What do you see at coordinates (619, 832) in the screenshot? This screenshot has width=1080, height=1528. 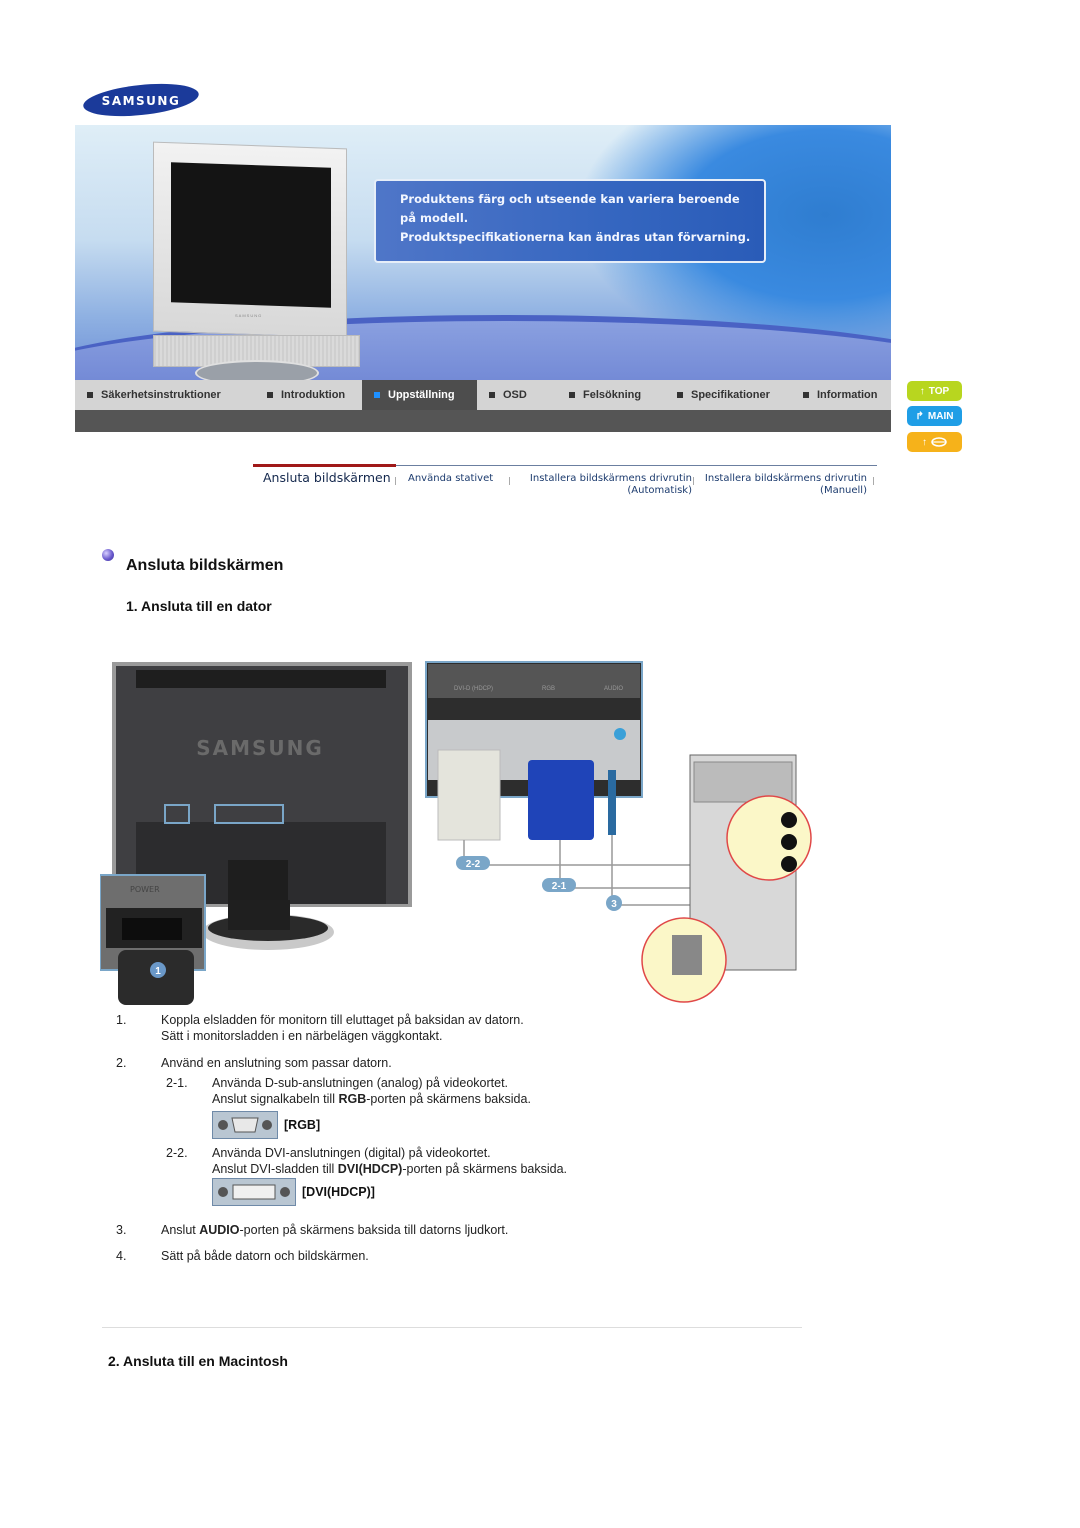 I see `connection-diagram: DVI-D (HDCP) RGB AUDIO 2-2 2-1 3` at bounding box center [619, 832].